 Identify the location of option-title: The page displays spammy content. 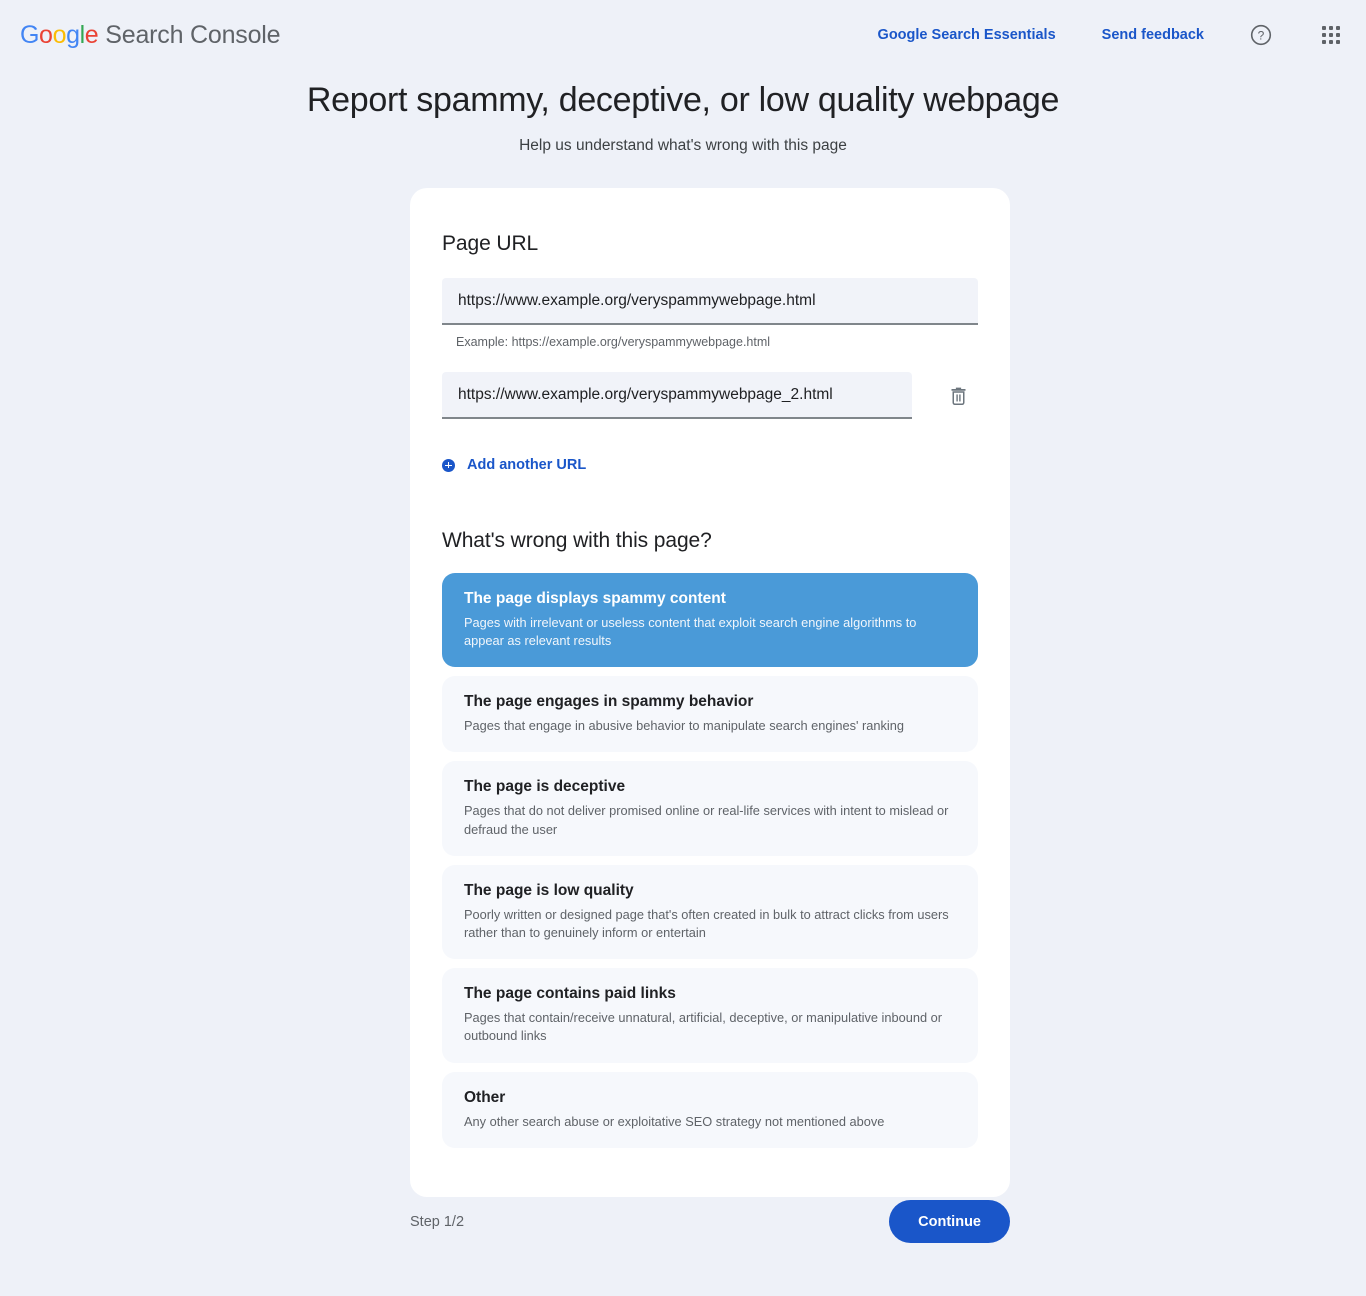
(595, 598).